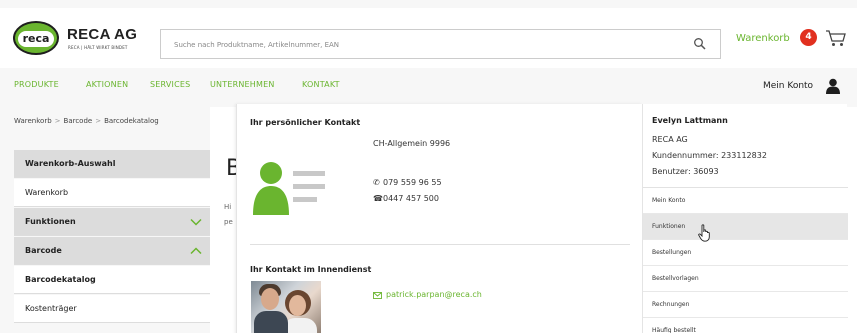 This screenshot has width=857, height=333. Describe the element at coordinates (321, 84) in the screenshot. I see `nav-kontakt: KONTAKT` at that location.